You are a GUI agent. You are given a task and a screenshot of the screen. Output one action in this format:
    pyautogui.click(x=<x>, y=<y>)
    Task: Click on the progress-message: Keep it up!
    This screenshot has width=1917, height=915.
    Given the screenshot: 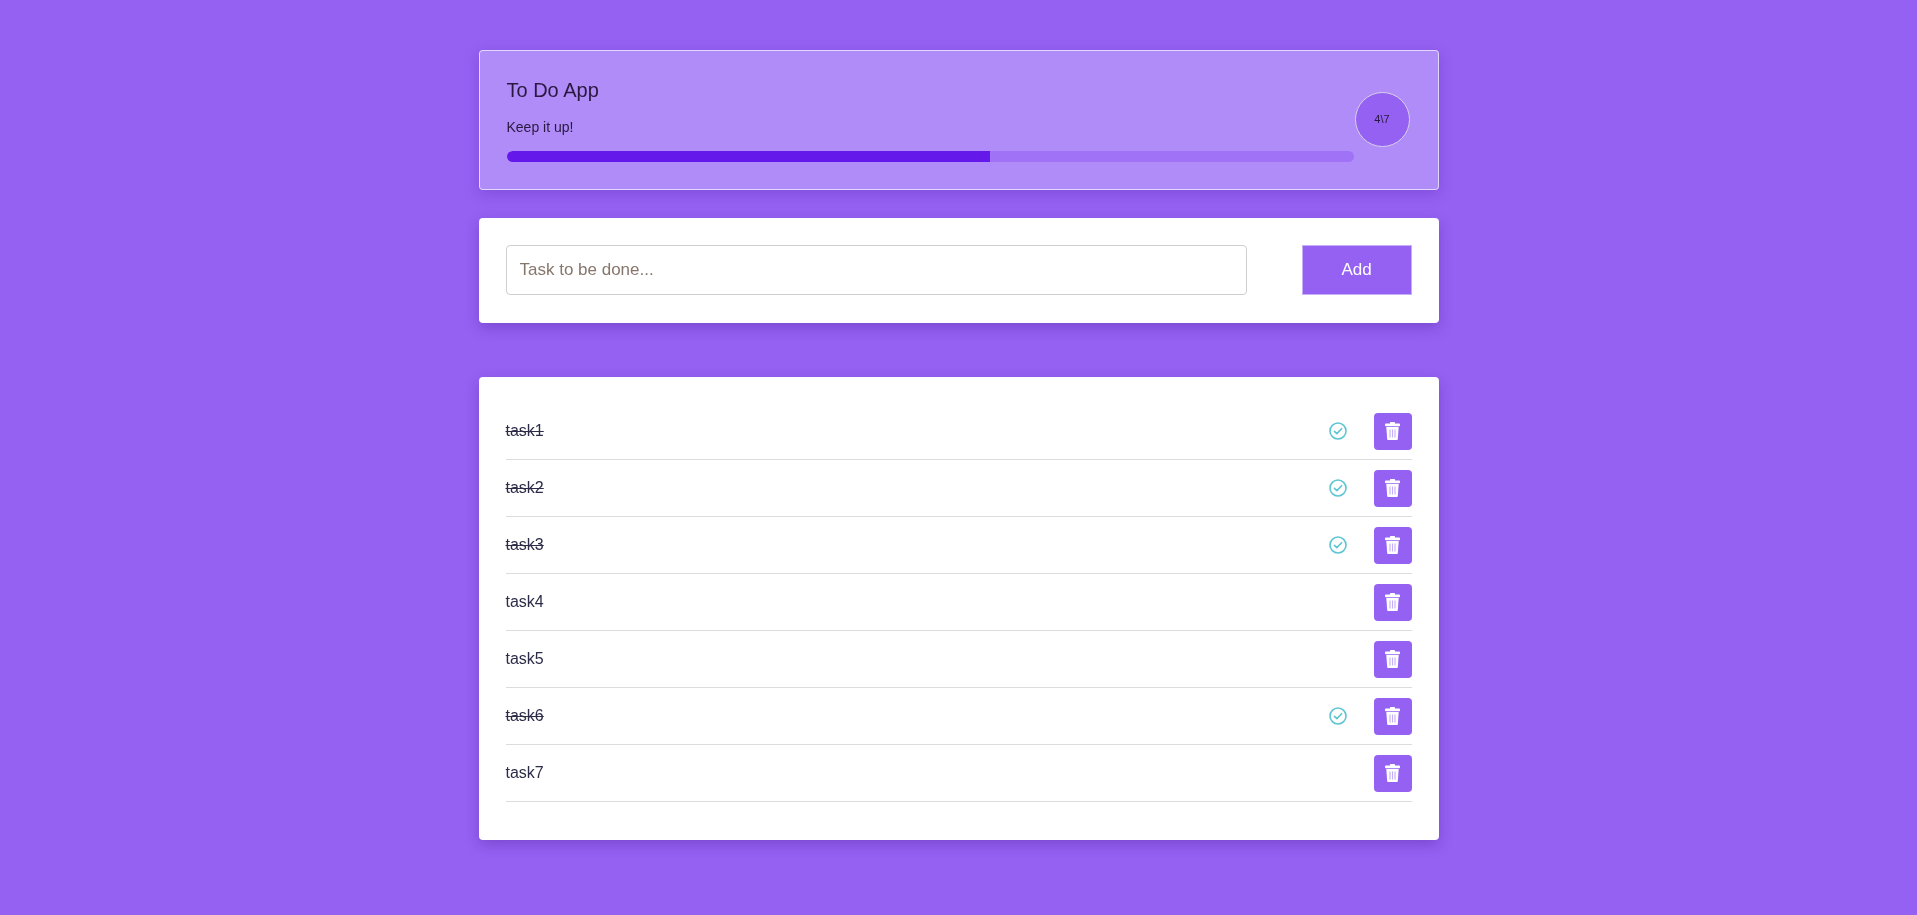 What is the action you would take?
    pyautogui.click(x=540, y=127)
    